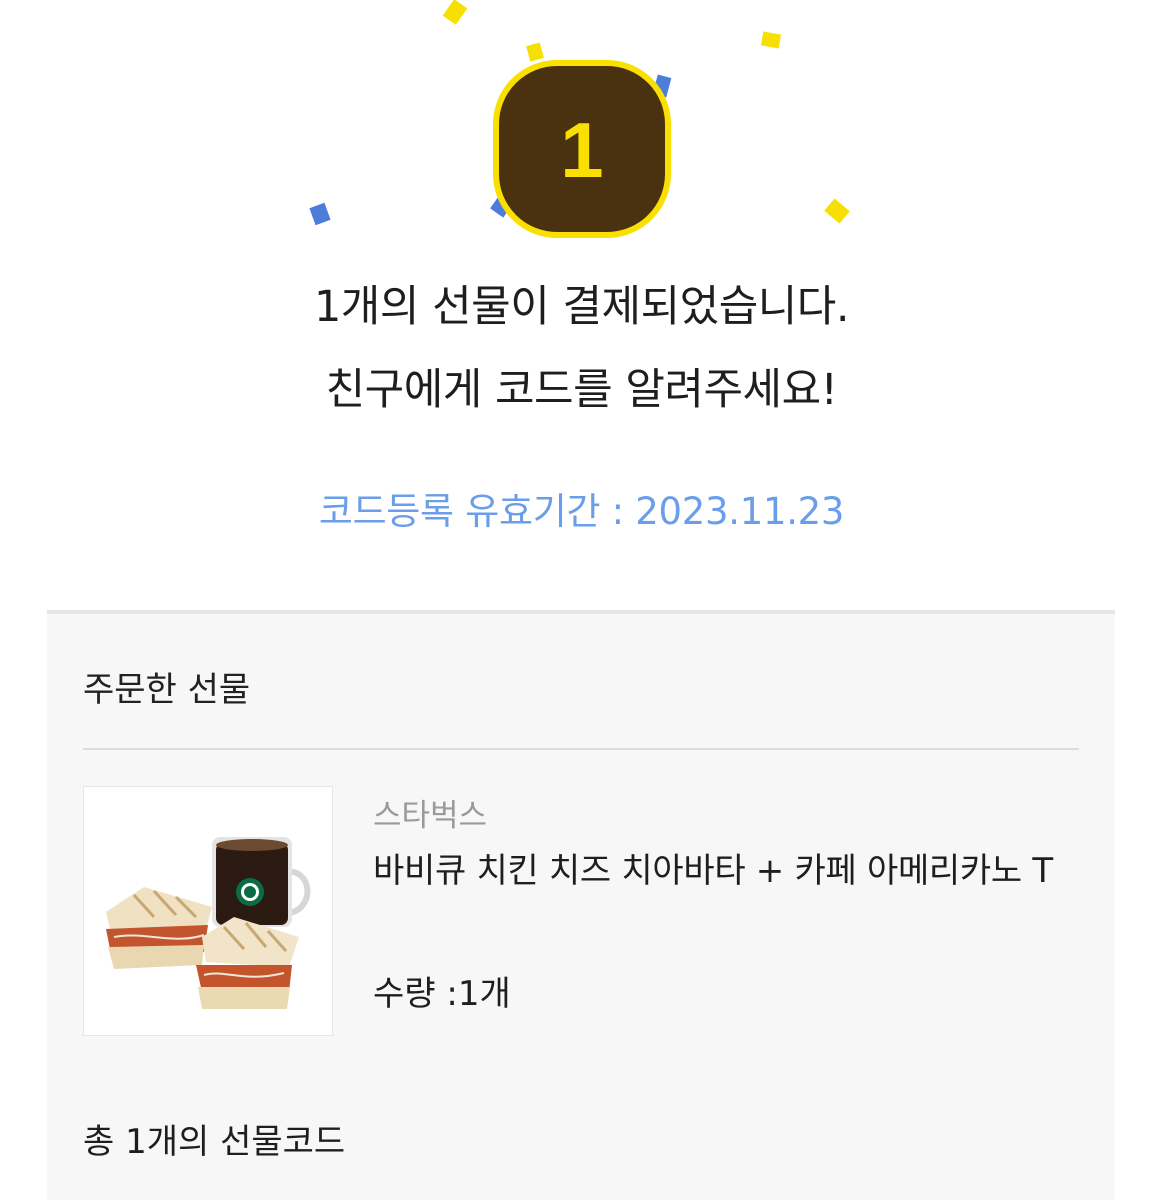 This screenshot has height=1200, width=1163. I want to click on code-registration-validity: 코드등록 유효기간 : 2023.11.23, so click(581, 511).